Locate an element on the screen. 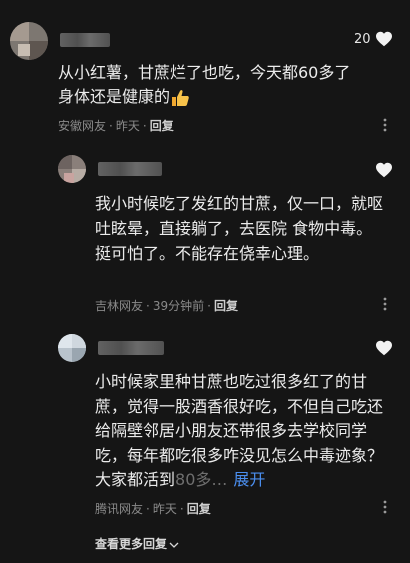 The image size is (410, 563). view-more-replies-button: 查看更多回复 is located at coordinates (137, 543).